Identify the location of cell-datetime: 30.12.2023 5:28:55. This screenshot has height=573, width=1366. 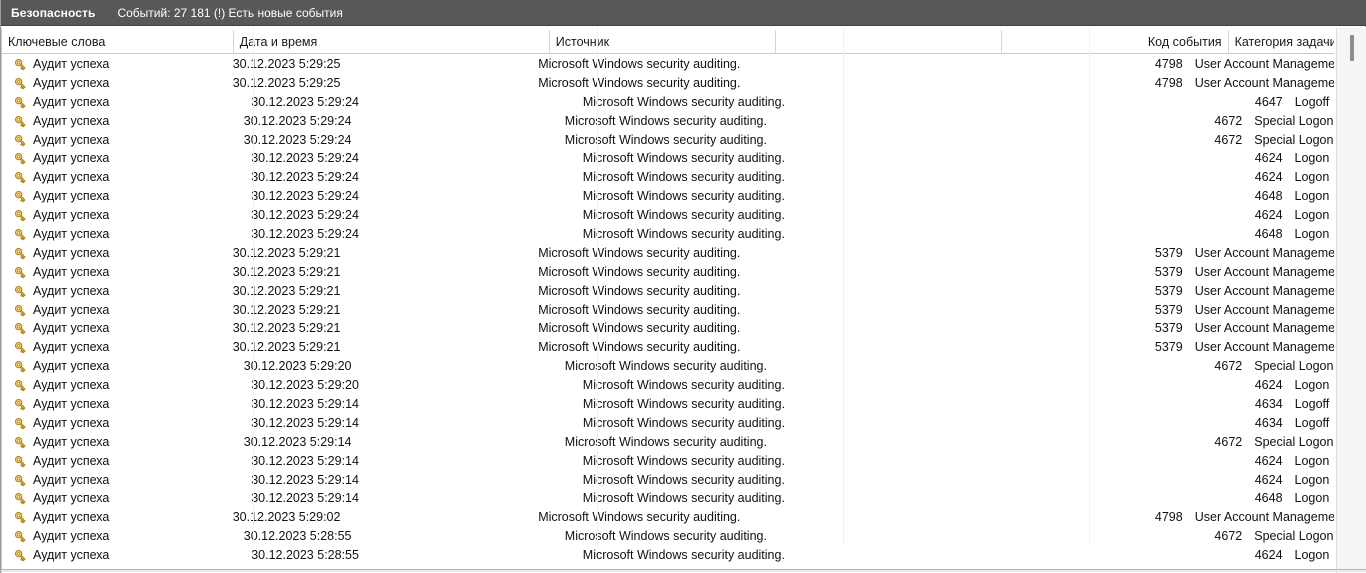
(305, 555).